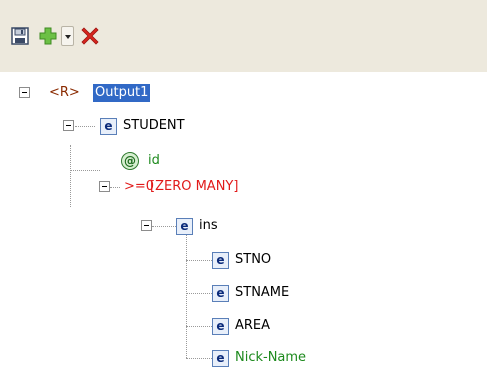 This screenshot has width=487, height=373. I want to click on tree-node-output1: Output1, so click(122, 93).